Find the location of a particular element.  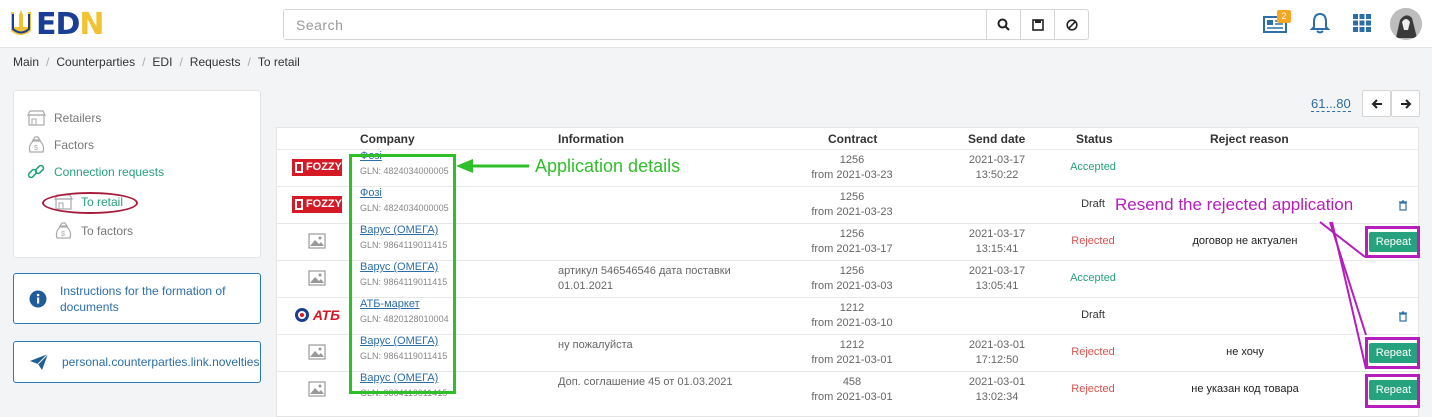

contract-date: from 2021-03-23 is located at coordinates (852, 212).